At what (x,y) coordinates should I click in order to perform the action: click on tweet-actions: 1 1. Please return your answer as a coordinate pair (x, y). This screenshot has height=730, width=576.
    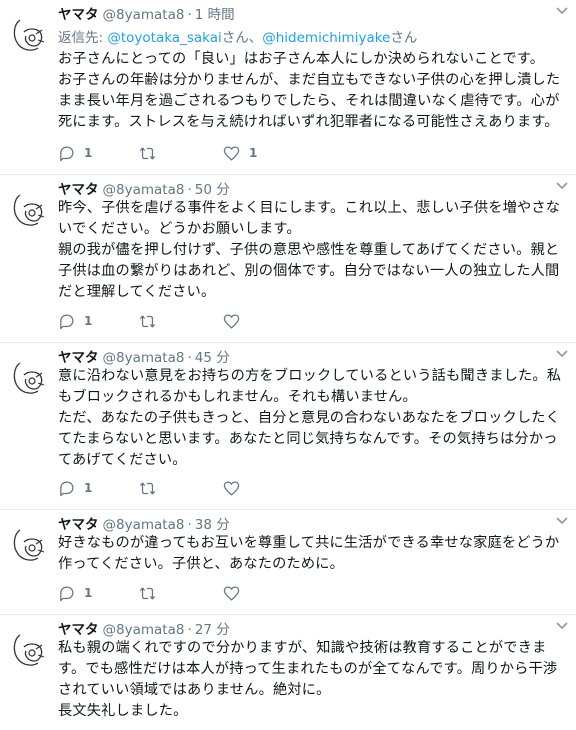
    Looking at the image, I should click on (208, 153).